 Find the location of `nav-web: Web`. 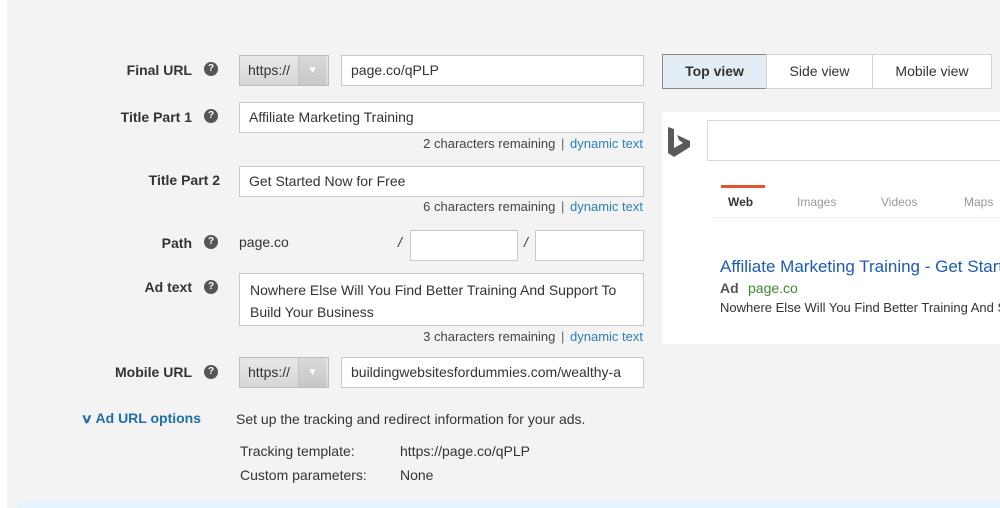

nav-web: Web is located at coordinates (740, 202).